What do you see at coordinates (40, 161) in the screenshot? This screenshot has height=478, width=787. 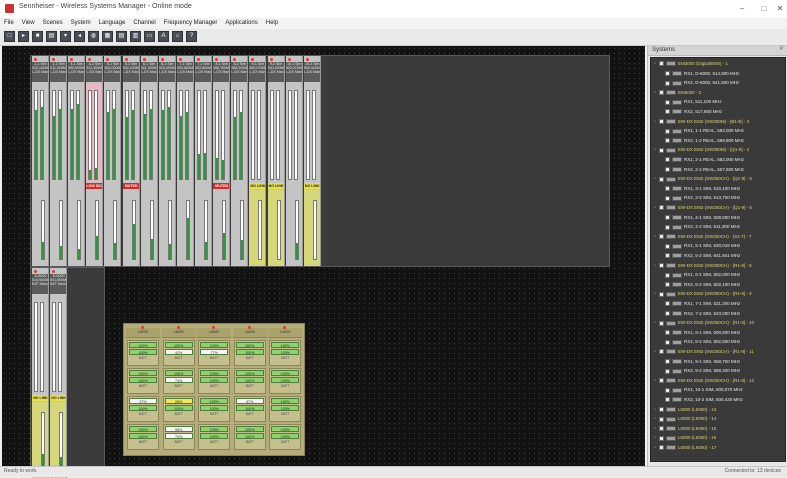 I see `top-channel-strip: 1-1 Sim510,100MHzL-DX Manual` at bounding box center [40, 161].